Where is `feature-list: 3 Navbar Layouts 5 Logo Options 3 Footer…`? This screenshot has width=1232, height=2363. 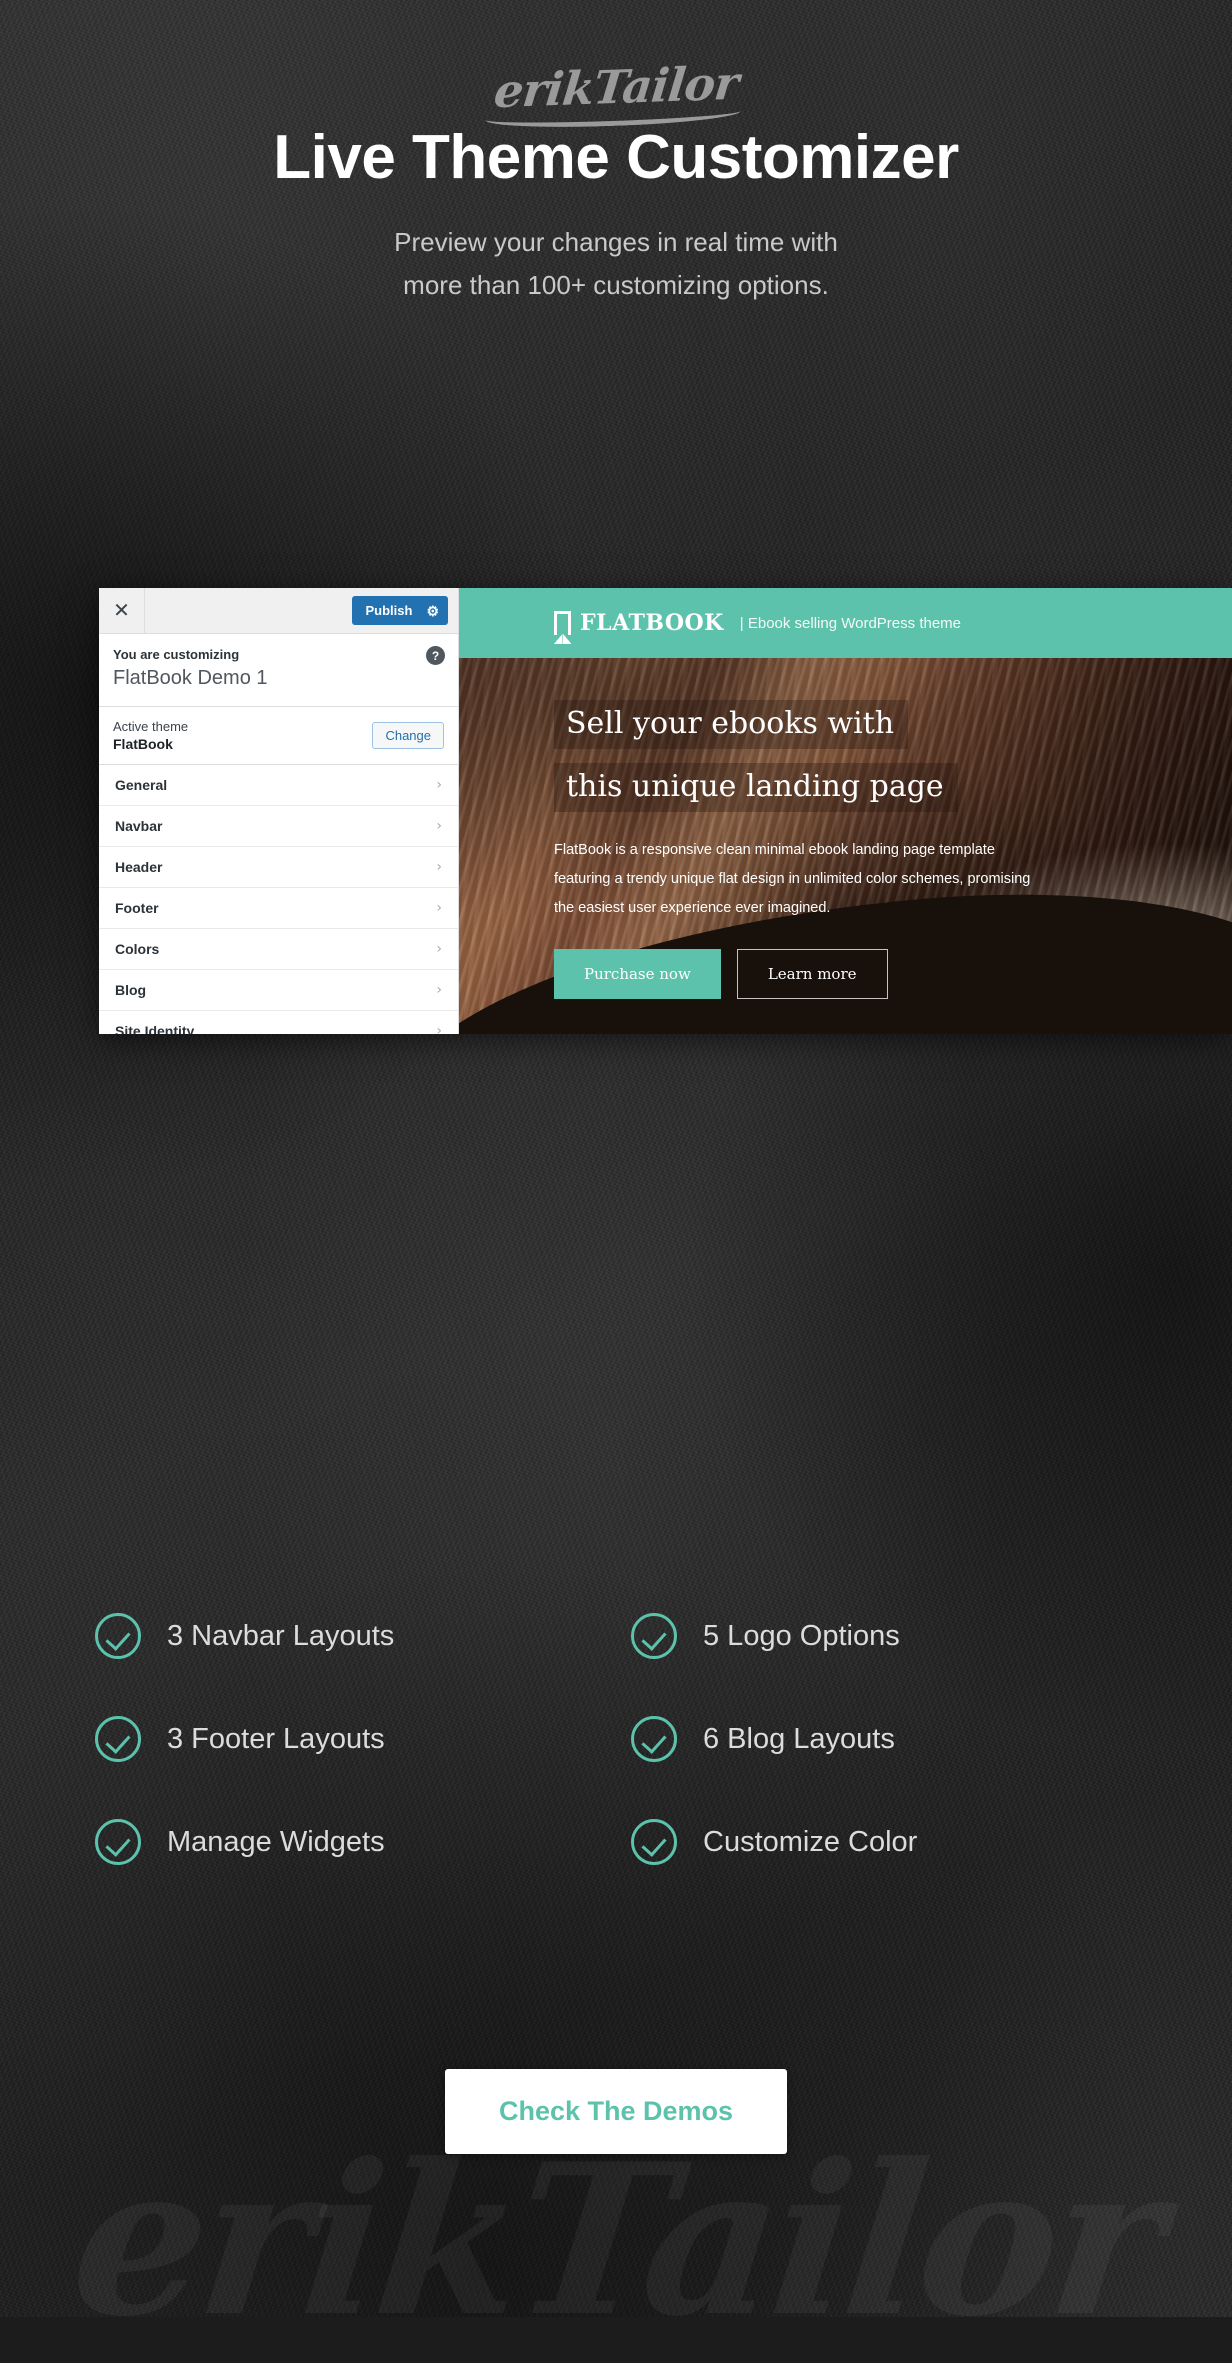
feature-list: 3 Navbar Layouts 5 Logo Options 3 Footer… is located at coordinates (616, 1739).